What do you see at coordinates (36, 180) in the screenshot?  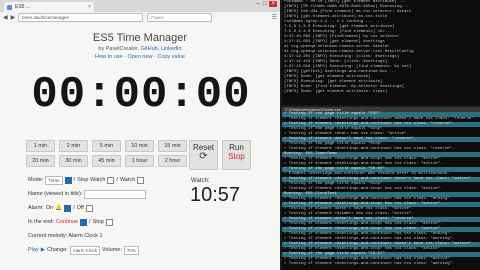 I see `mode-label: Mode:` at bounding box center [36, 180].